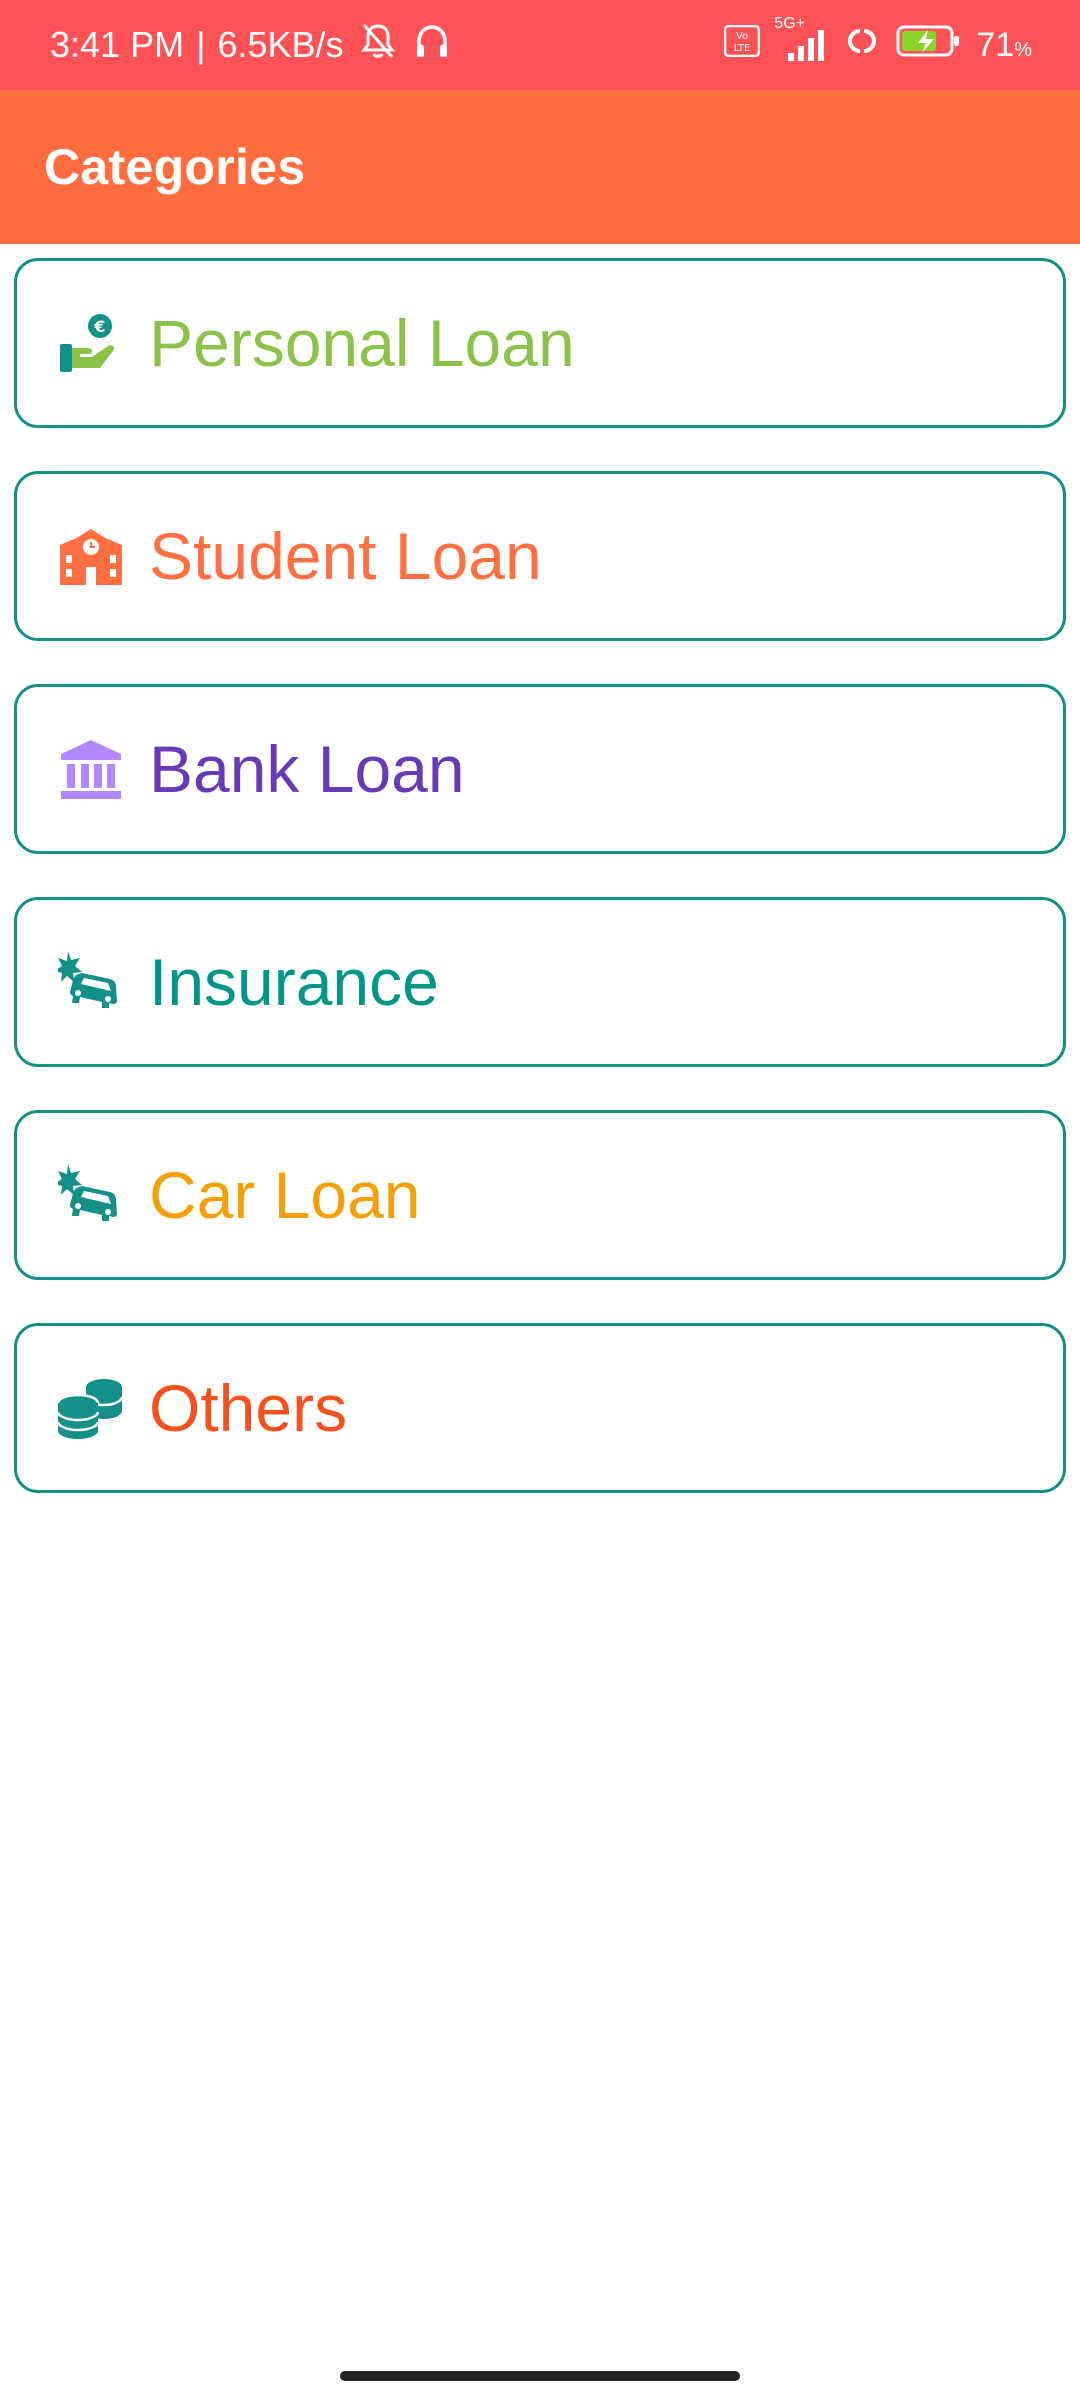 The image size is (1080, 2400). I want to click on app-bar: Categories, so click(540, 167).